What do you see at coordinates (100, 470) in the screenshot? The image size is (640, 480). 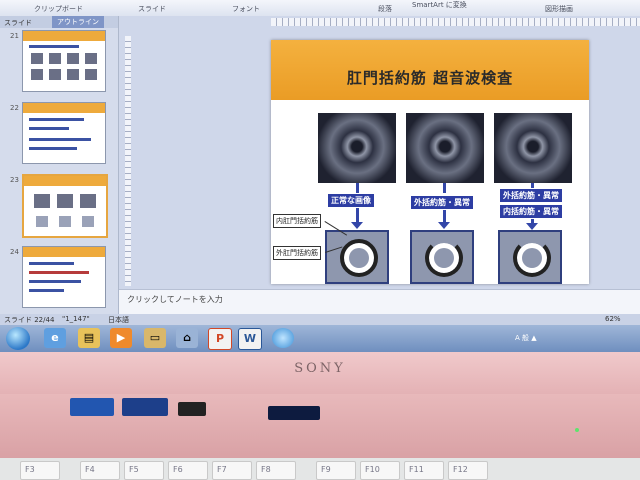 I see `key-f4: F4` at bounding box center [100, 470].